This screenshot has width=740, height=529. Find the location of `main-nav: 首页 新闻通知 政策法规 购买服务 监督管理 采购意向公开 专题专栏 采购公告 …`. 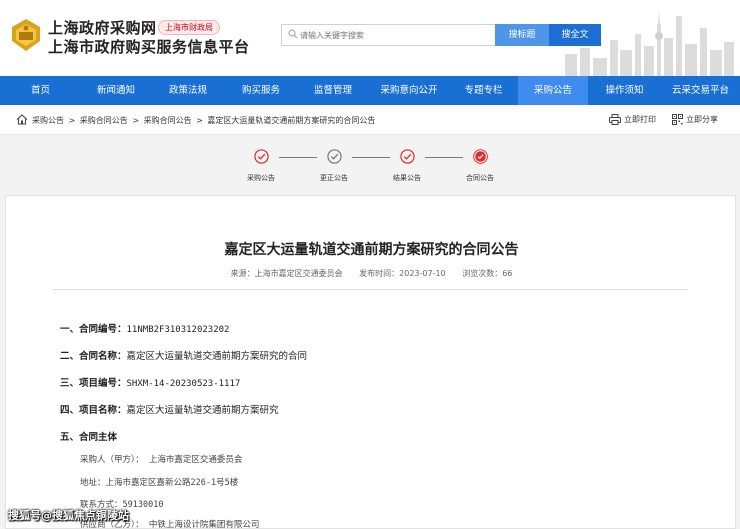

main-nav: 首页 新闻通知 政策法规 购买服务 监督管理 采购意向公开 专题专栏 采购公告 … is located at coordinates (370, 90).